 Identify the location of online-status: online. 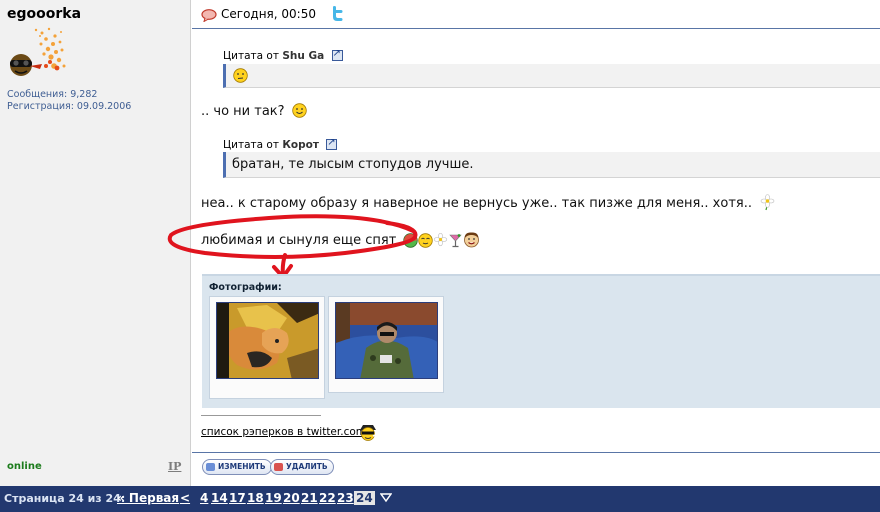
(24, 466).